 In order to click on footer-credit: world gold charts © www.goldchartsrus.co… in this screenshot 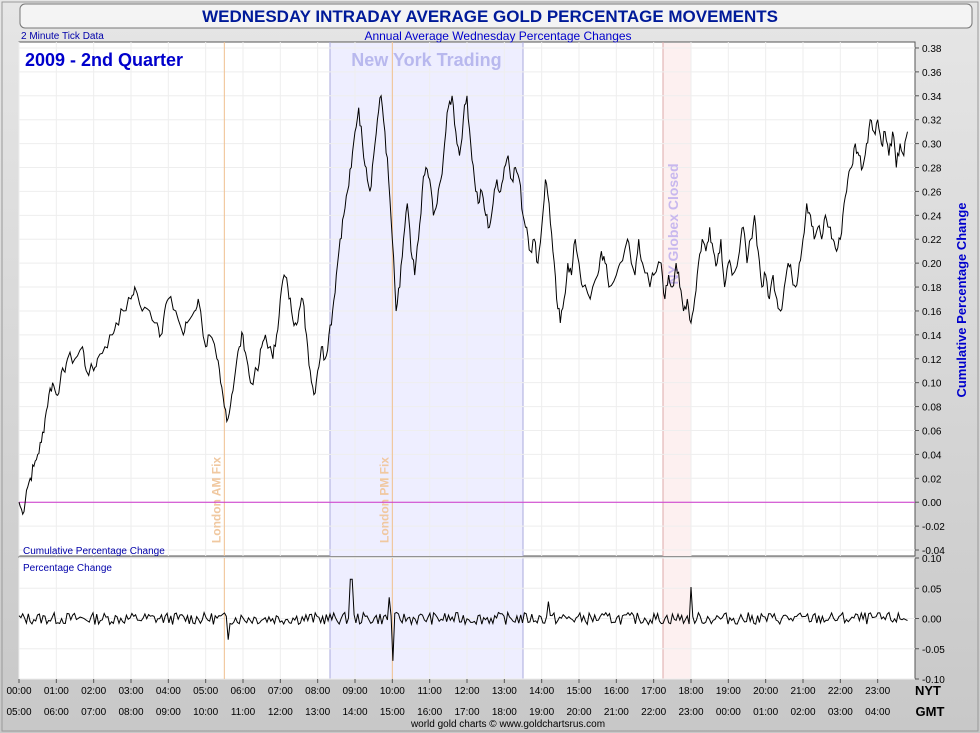, I will do `click(507, 724)`.